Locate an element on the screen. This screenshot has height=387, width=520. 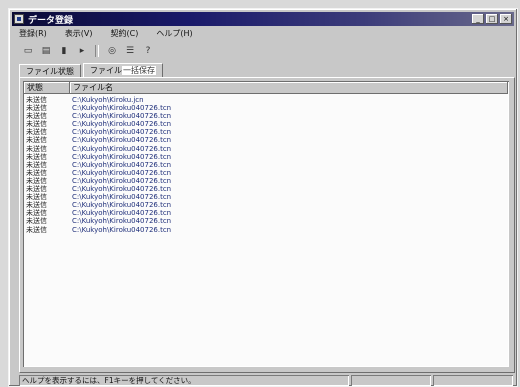
tab-strip: ファイル状態 ファイル一括保存 is located at coordinates (92, 70).